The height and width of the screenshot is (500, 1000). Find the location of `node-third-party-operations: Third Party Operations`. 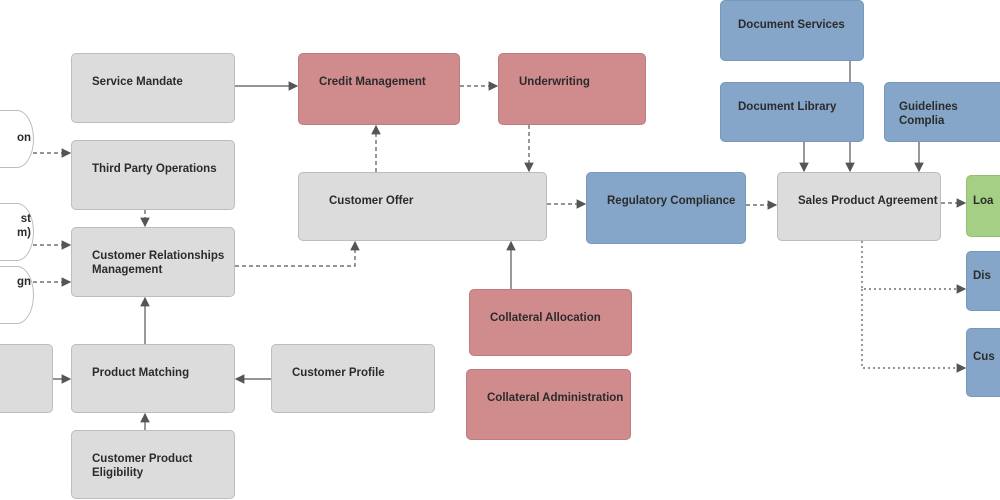

node-third-party-operations: Third Party Operations is located at coordinates (153, 175).